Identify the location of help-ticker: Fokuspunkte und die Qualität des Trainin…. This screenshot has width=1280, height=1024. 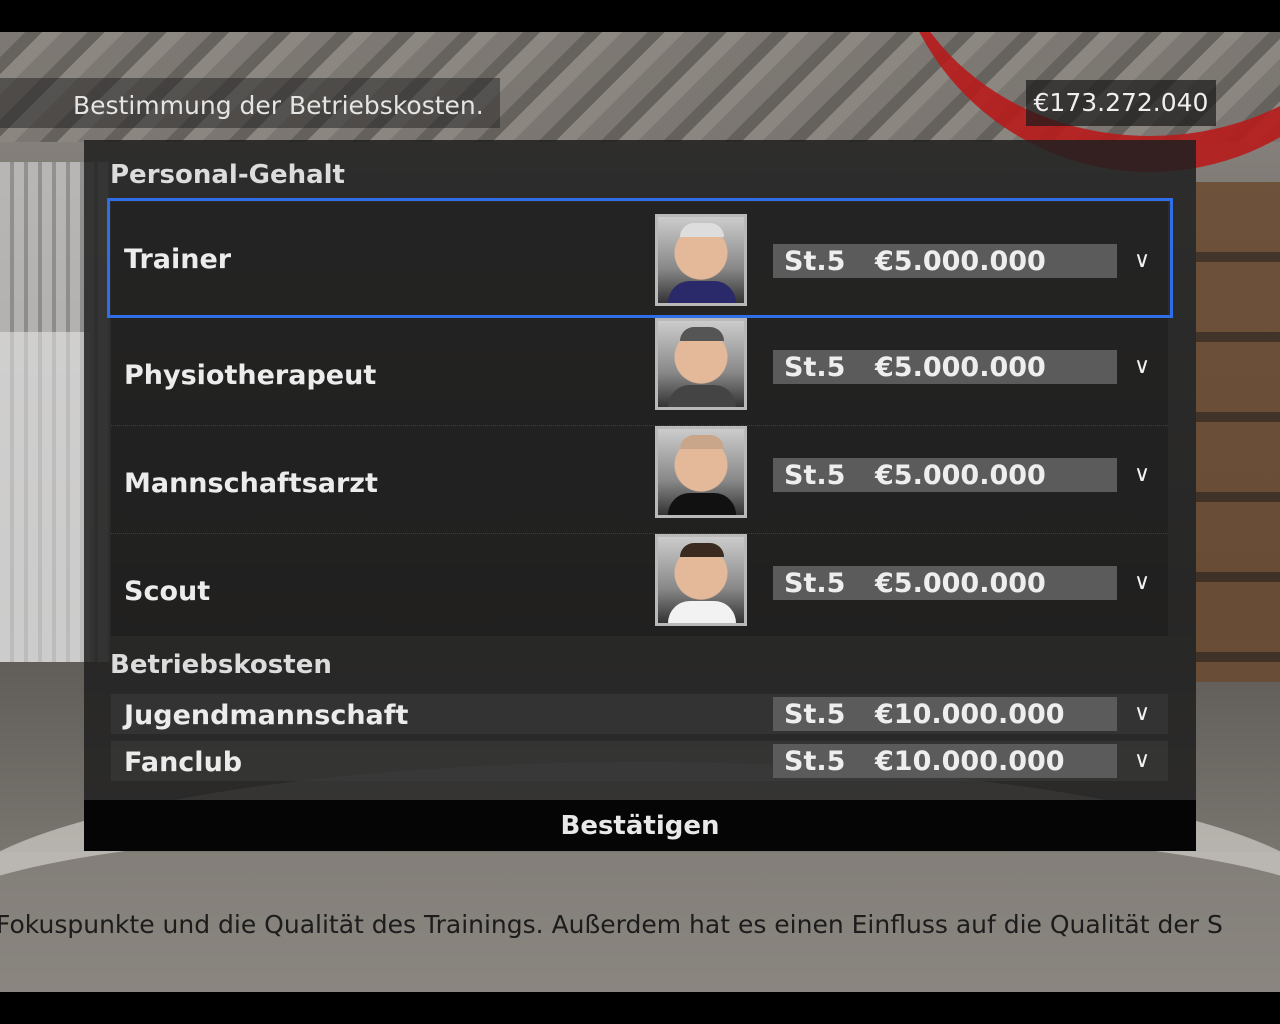
(640, 925).